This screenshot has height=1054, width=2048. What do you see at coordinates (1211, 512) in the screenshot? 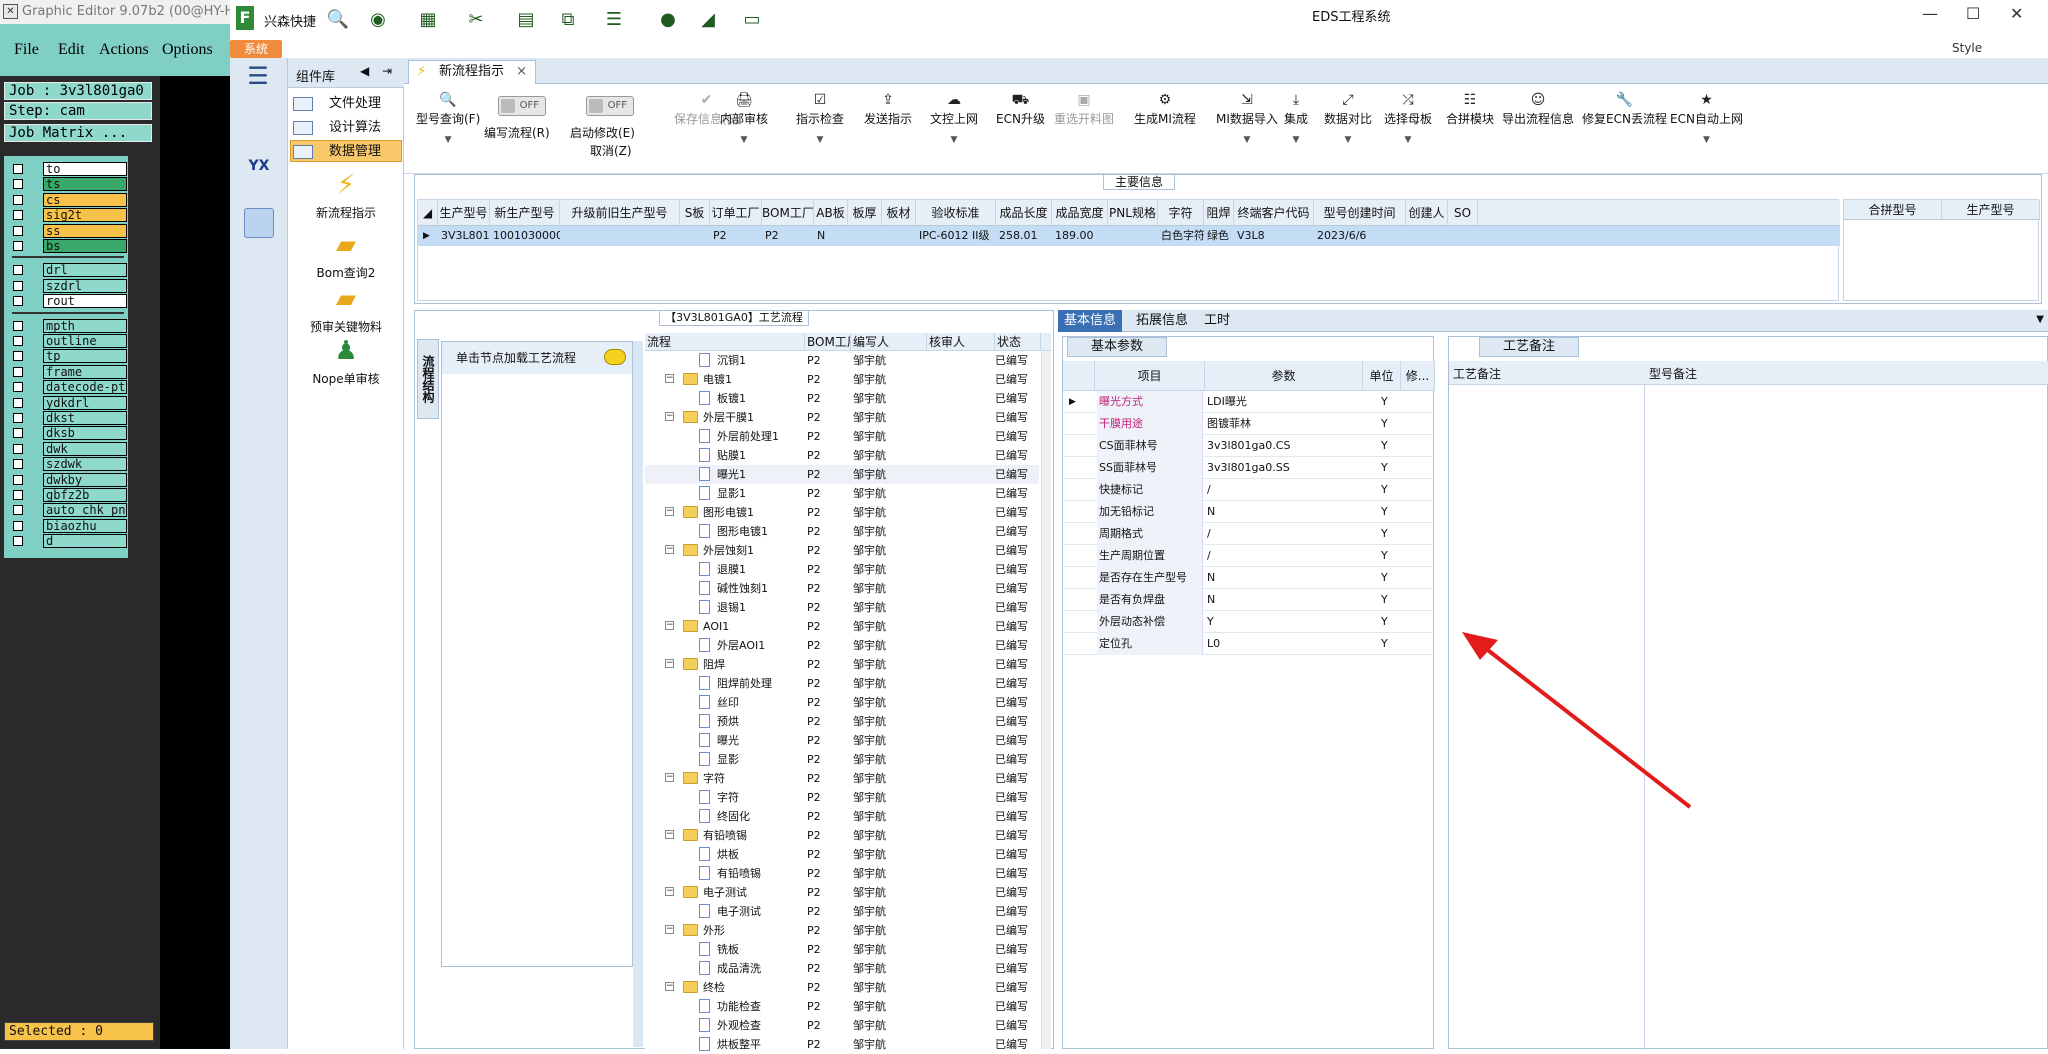
I see `param-value: N` at bounding box center [1211, 512].